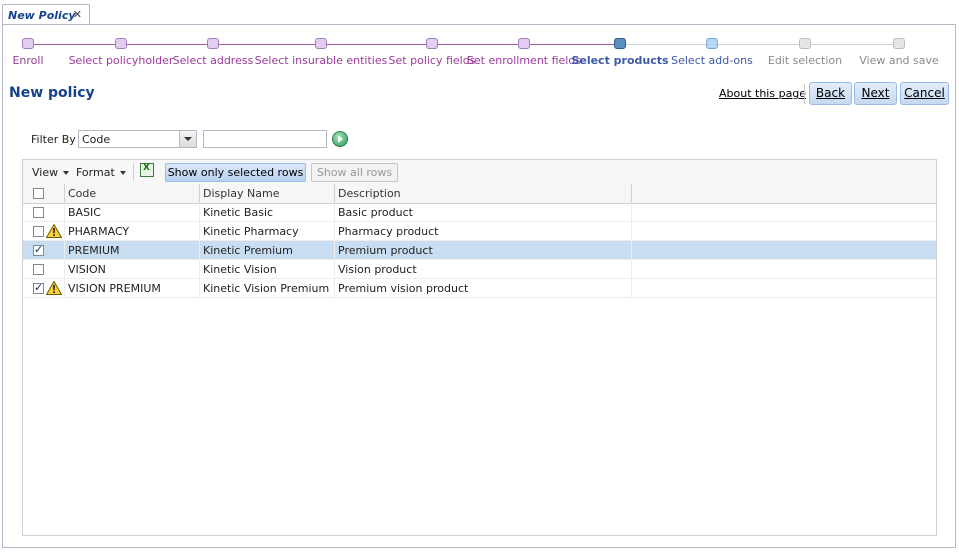 This screenshot has height=552, width=959. I want to click on description-cell: Vision product, so click(483, 269).